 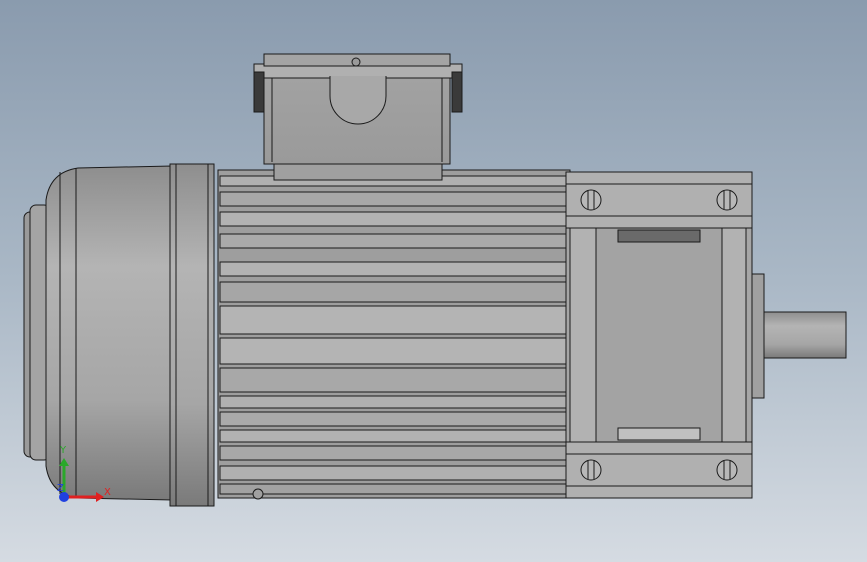 What do you see at coordinates (63, 450) in the screenshot?
I see `y-axis-label: Y` at bounding box center [63, 450].